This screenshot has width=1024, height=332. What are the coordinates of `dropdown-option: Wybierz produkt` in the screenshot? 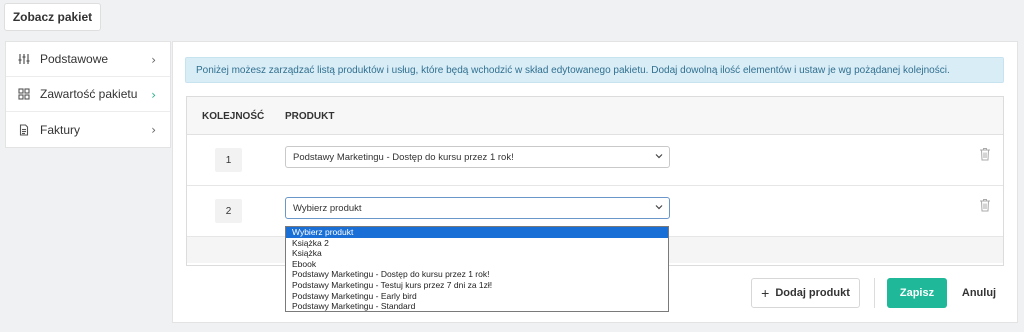 It's located at (477, 232).